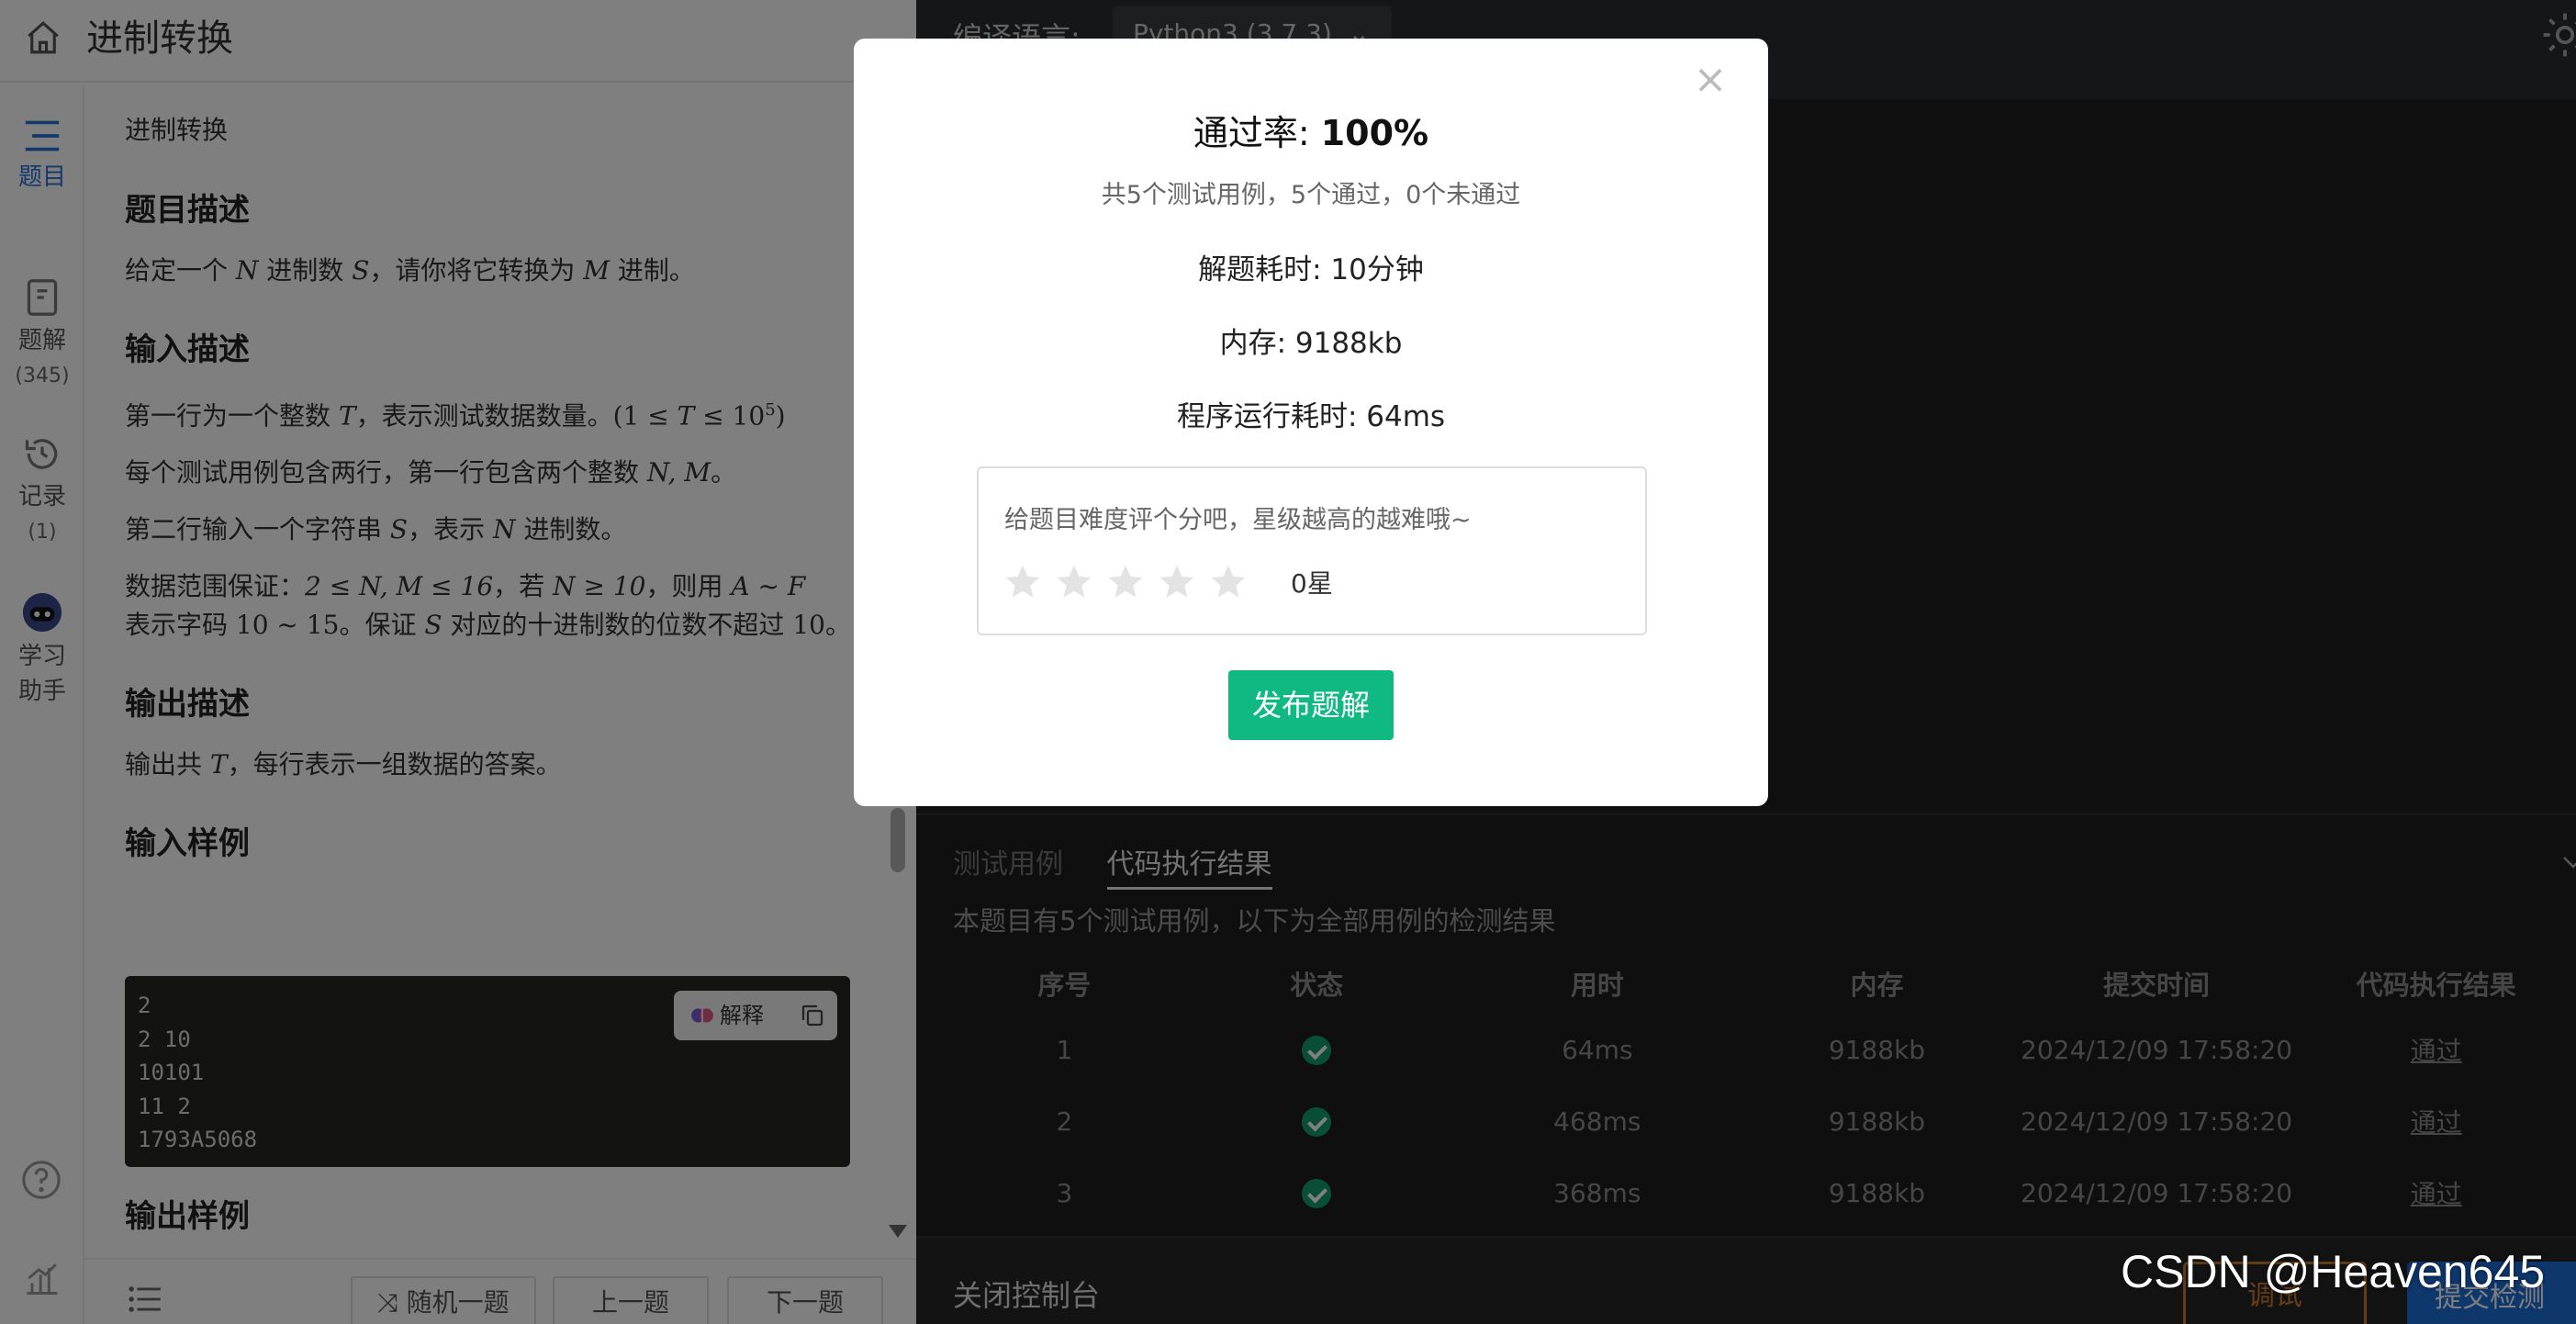 The height and width of the screenshot is (1324, 2576). What do you see at coordinates (1311, 705) in the screenshot?
I see `publish-solution-button: 发布题解` at bounding box center [1311, 705].